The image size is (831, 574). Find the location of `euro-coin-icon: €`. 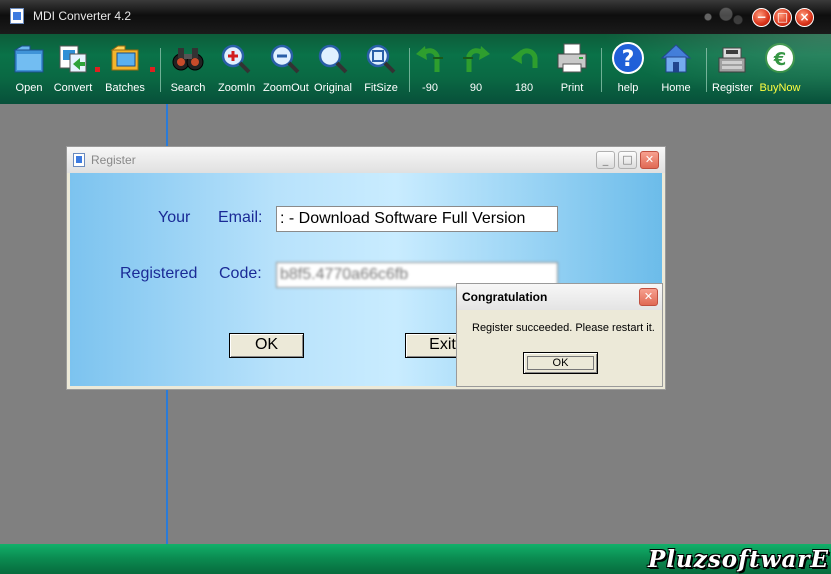

euro-coin-icon: € is located at coordinates (780, 58).